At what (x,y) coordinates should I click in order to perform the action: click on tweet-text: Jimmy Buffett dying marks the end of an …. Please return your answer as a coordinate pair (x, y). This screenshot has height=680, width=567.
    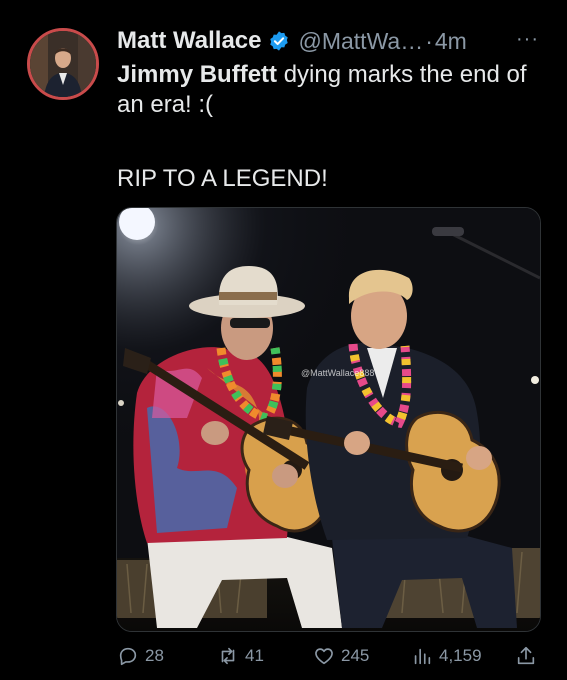
    Looking at the image, I should click on (332, 90).